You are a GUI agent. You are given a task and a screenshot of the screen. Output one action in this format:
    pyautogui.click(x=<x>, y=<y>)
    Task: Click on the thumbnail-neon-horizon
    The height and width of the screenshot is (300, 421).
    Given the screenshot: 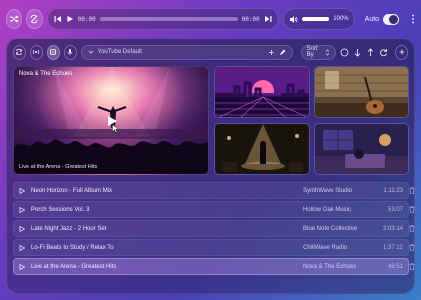 What is the action you would take?
    pyautogui.click(x=262, y=92)
    